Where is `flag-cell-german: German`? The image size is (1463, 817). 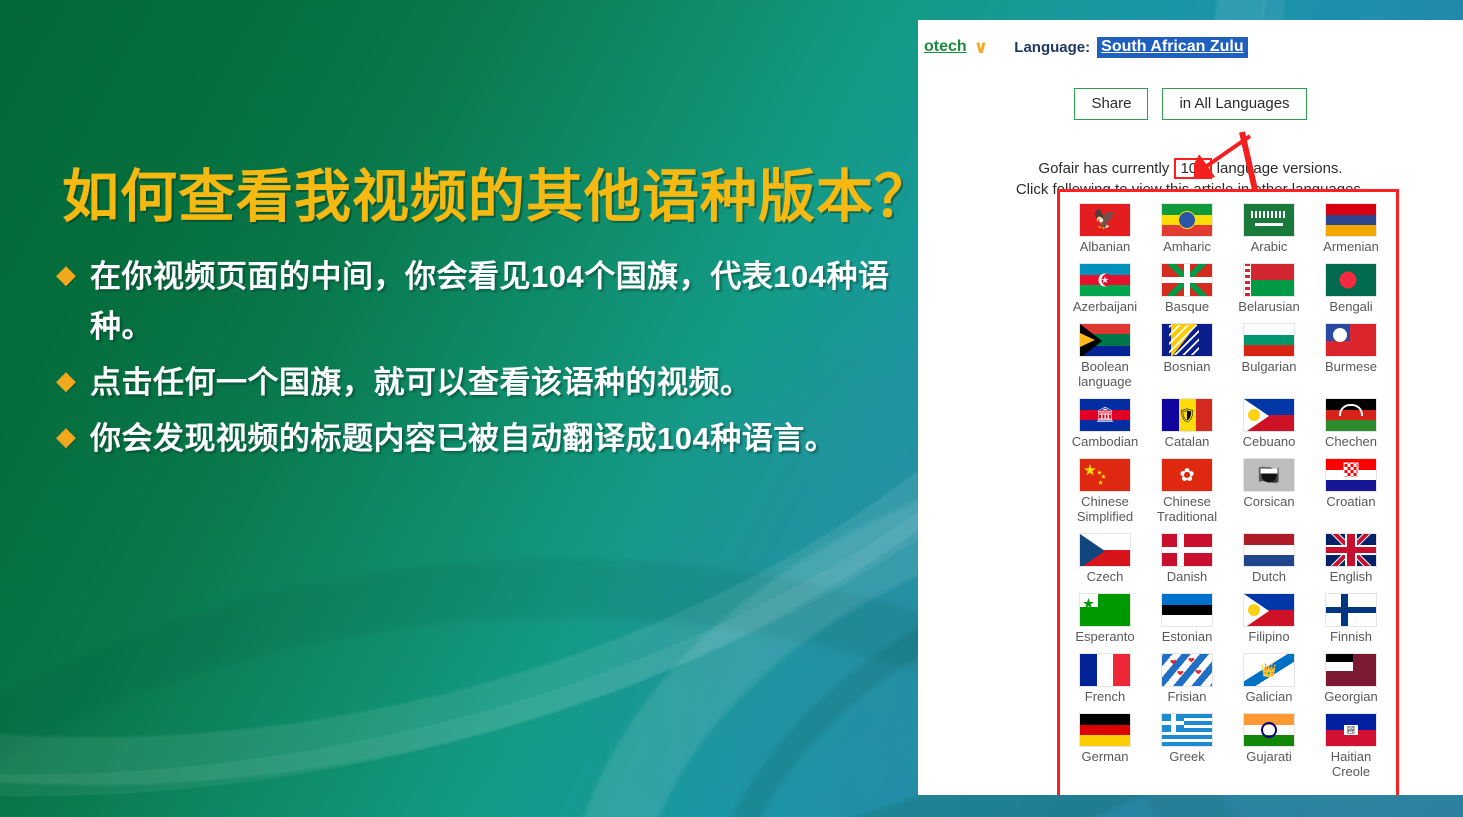
flag-cell-german: German is located at coordinates (1105, 746).